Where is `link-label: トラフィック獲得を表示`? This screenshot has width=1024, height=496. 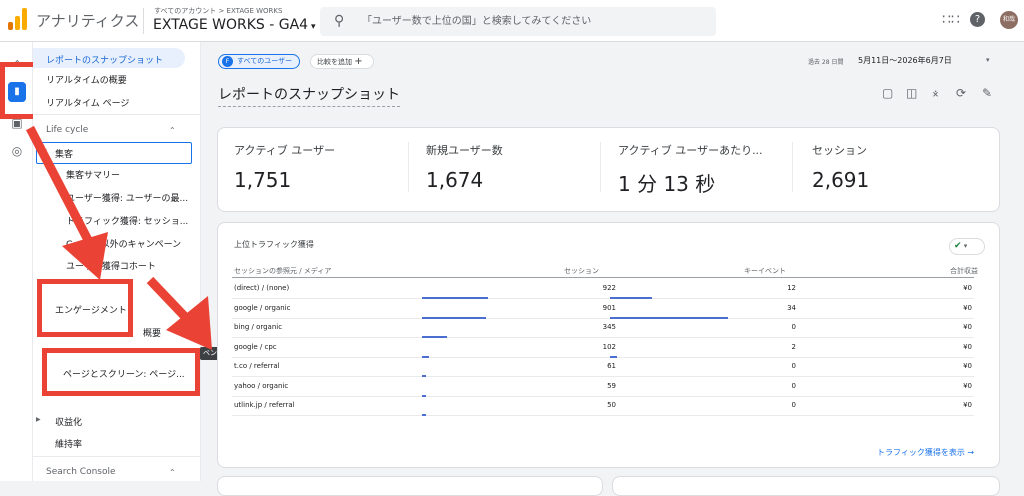
link-label: トラフィック獲得を表示 is located at coordinates (921, 452).